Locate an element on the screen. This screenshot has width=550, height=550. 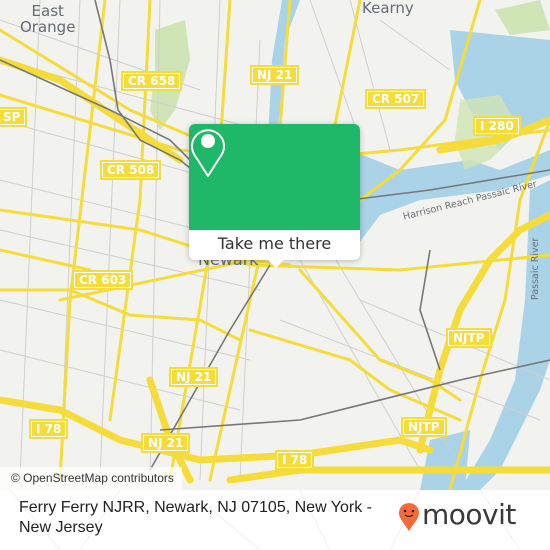
road-shield-cr603: CR 603 is located at coordinates (103, 280).